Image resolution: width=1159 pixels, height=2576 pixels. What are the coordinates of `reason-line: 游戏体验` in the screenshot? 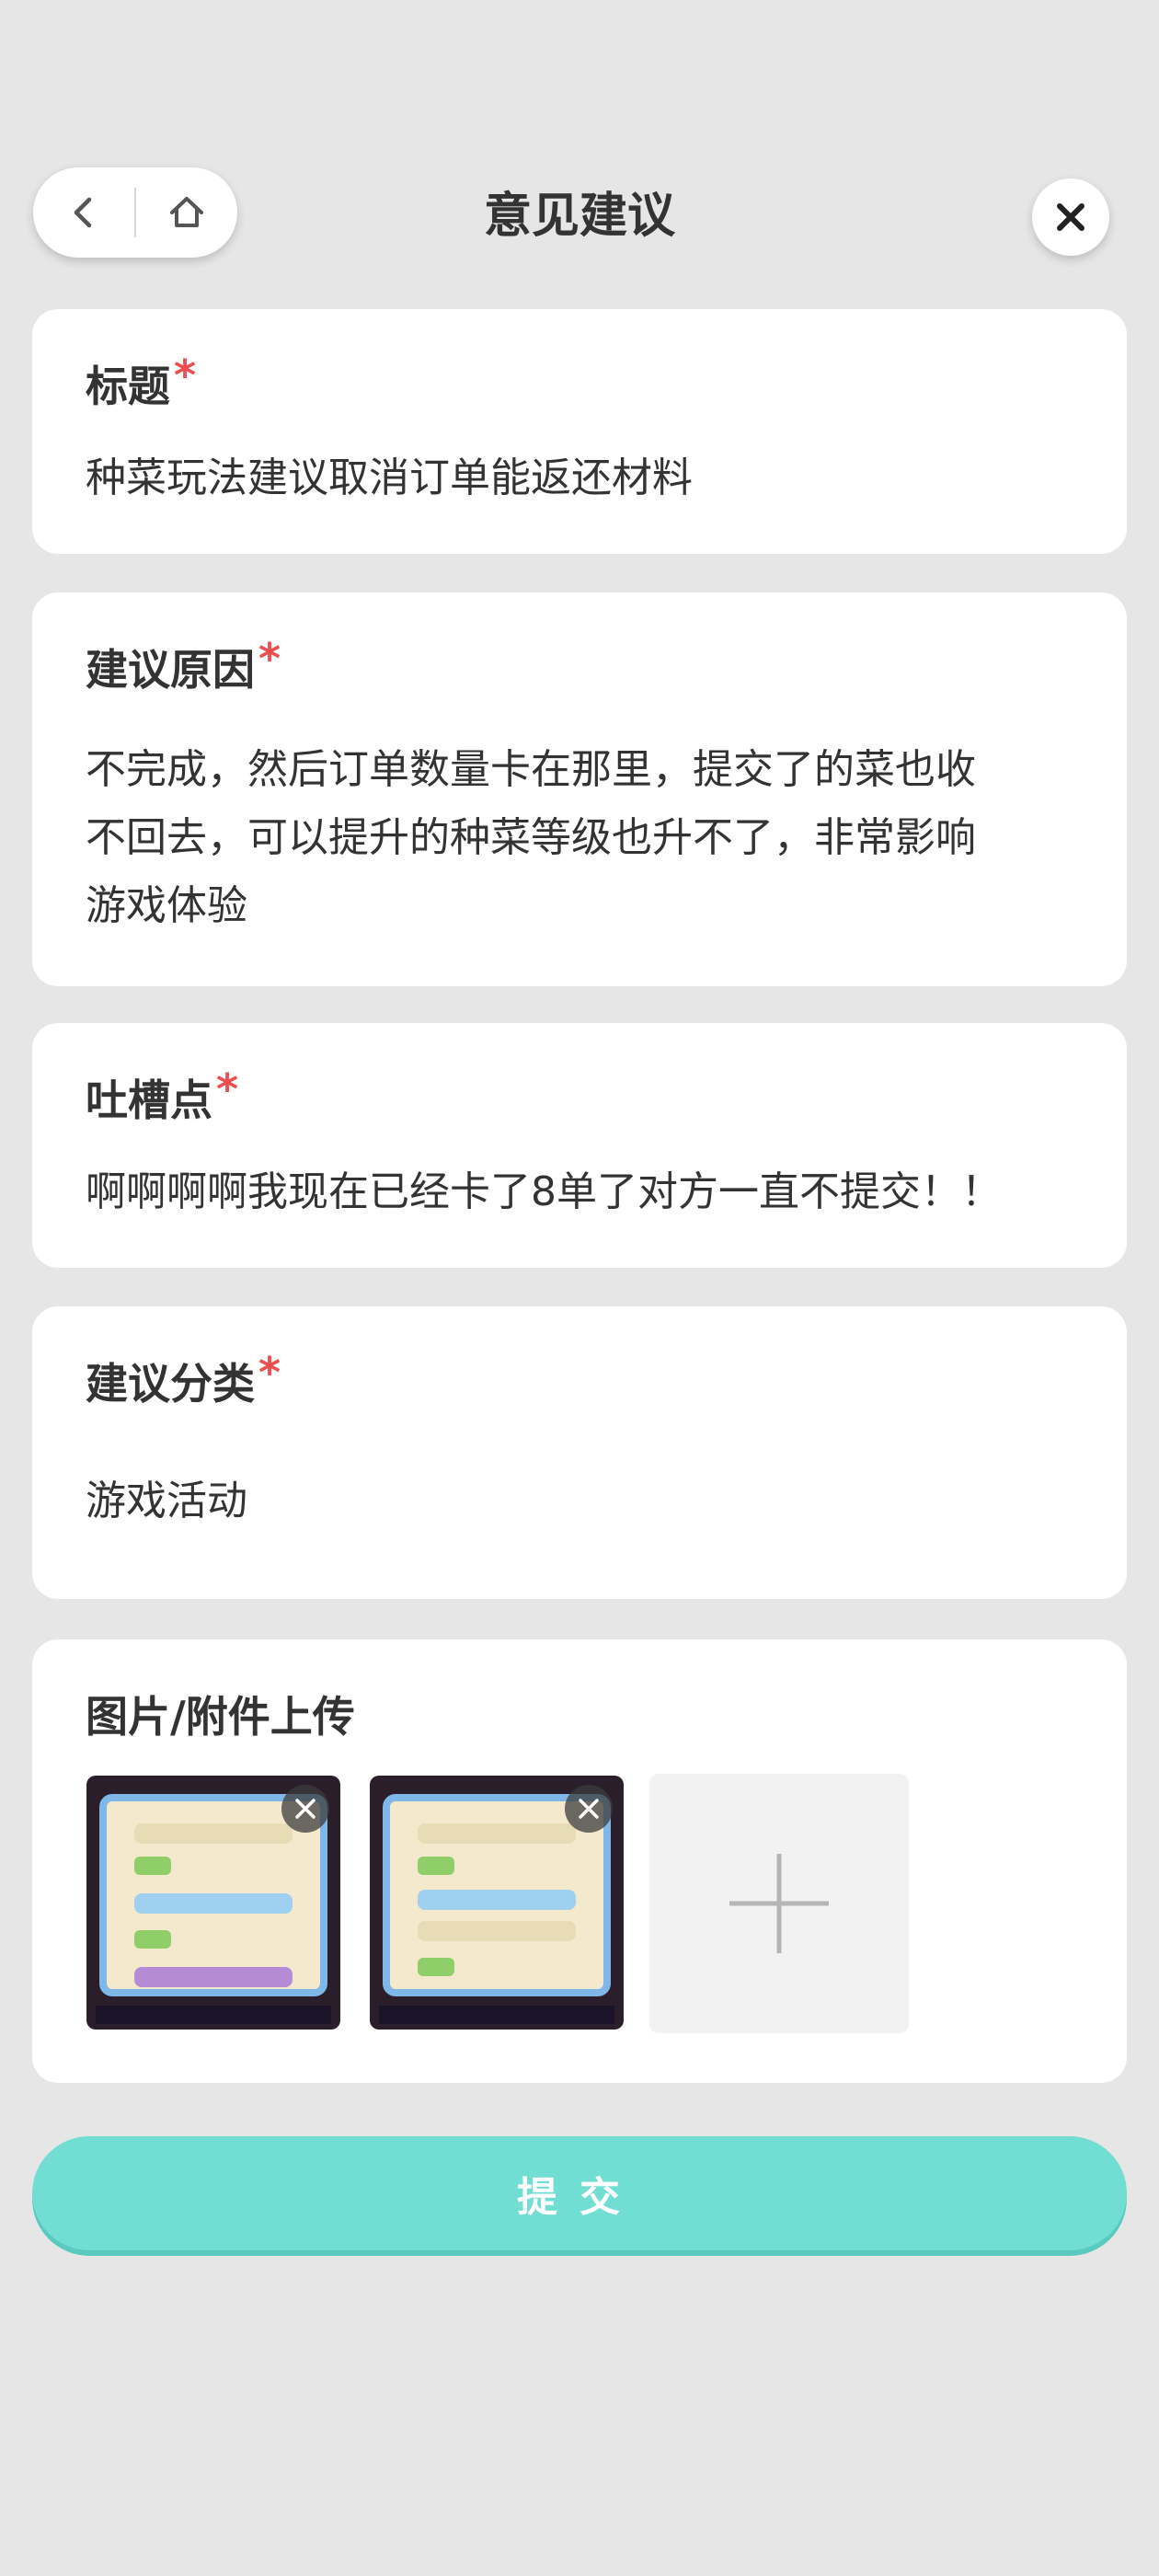 It's located at (166, 905).